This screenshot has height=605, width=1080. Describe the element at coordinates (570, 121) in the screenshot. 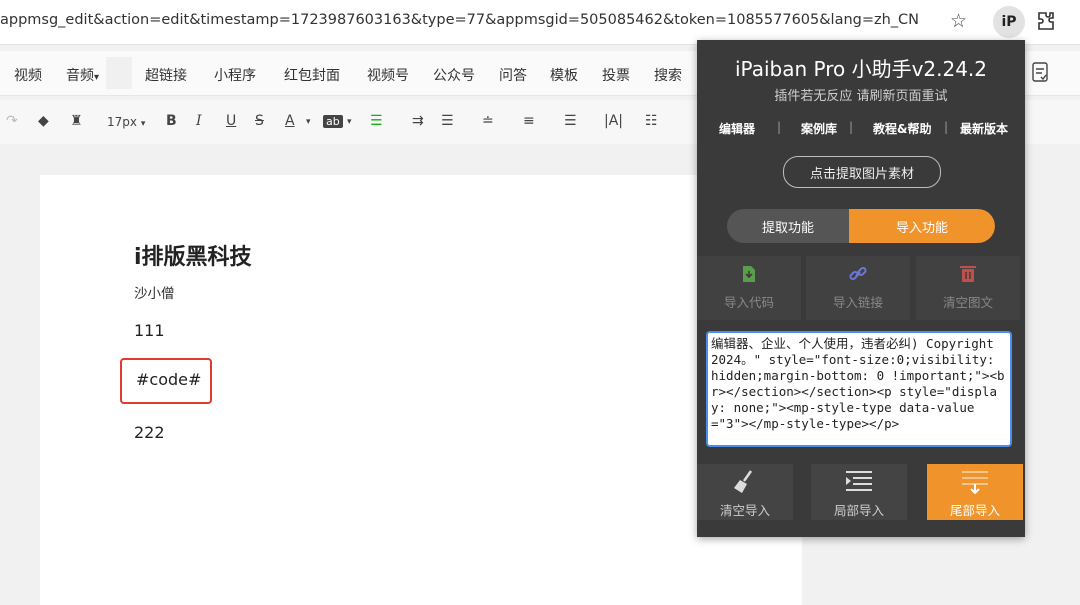

I see `letter-spacing-icon: ☰` at that location.